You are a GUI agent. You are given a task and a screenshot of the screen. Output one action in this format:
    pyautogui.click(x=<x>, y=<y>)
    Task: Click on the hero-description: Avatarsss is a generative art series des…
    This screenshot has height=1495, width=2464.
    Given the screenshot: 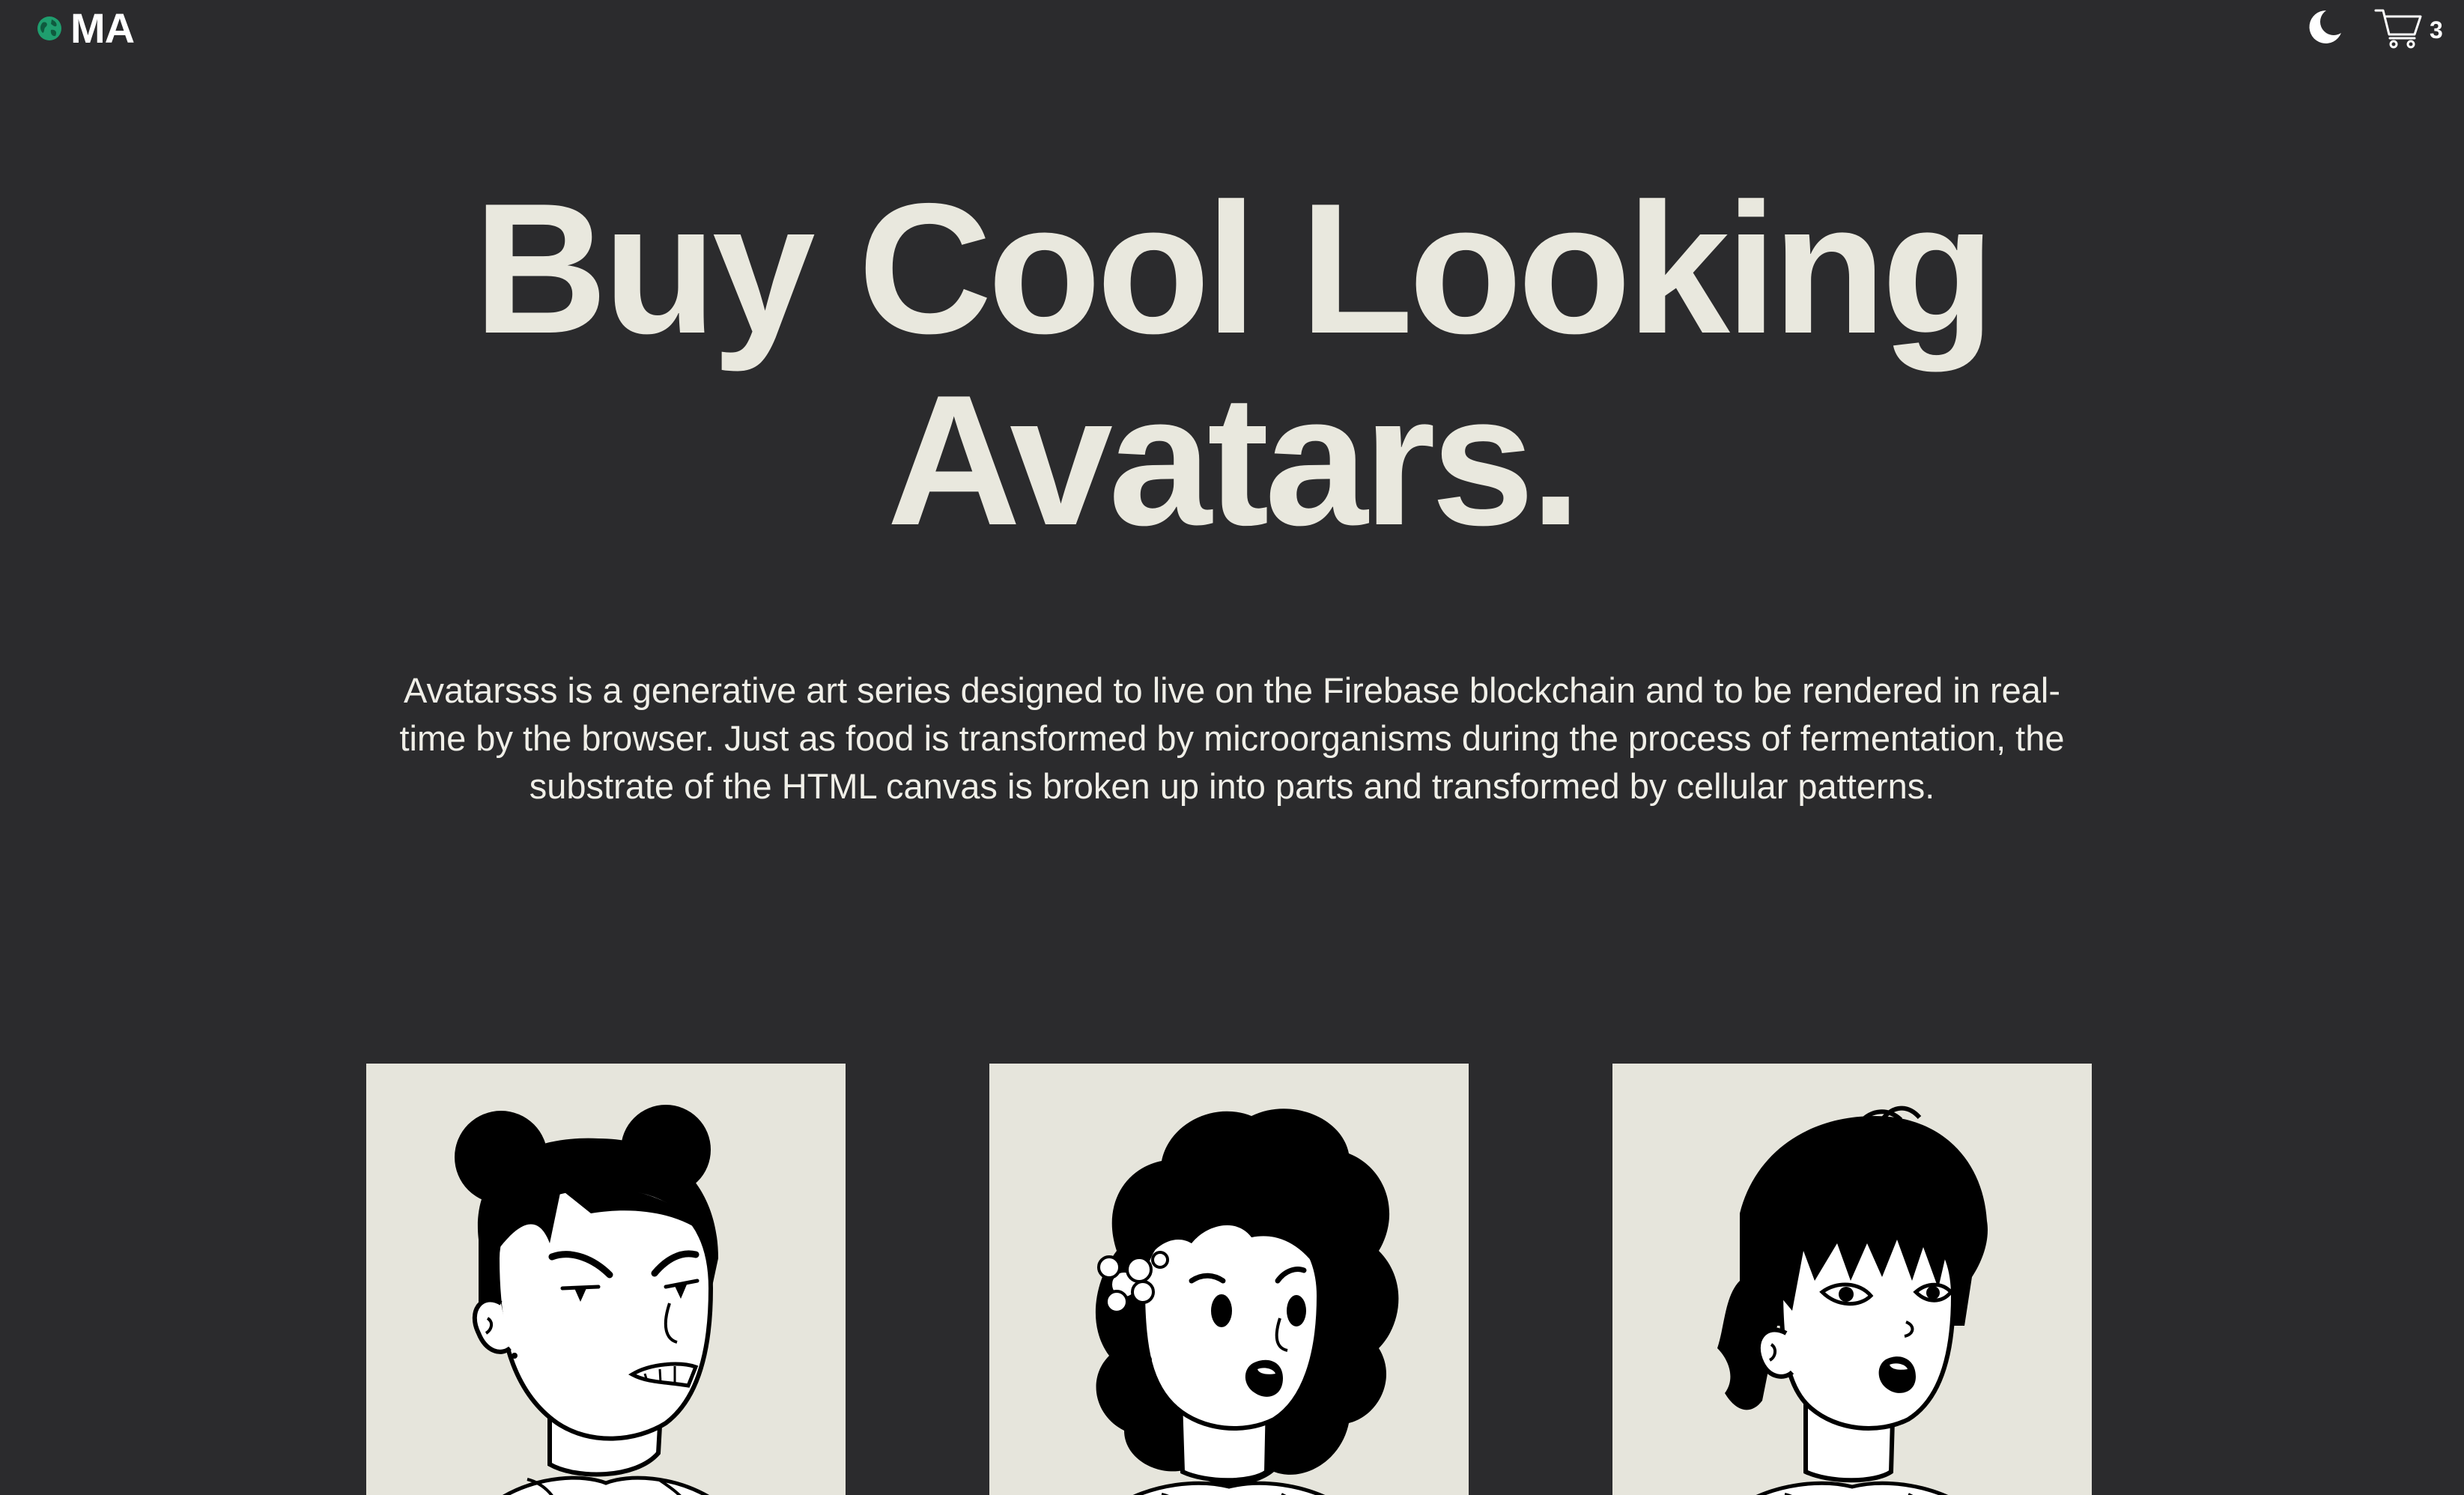 What is the action you would take?
    pyautogui.click(x=1232, y=738)
    